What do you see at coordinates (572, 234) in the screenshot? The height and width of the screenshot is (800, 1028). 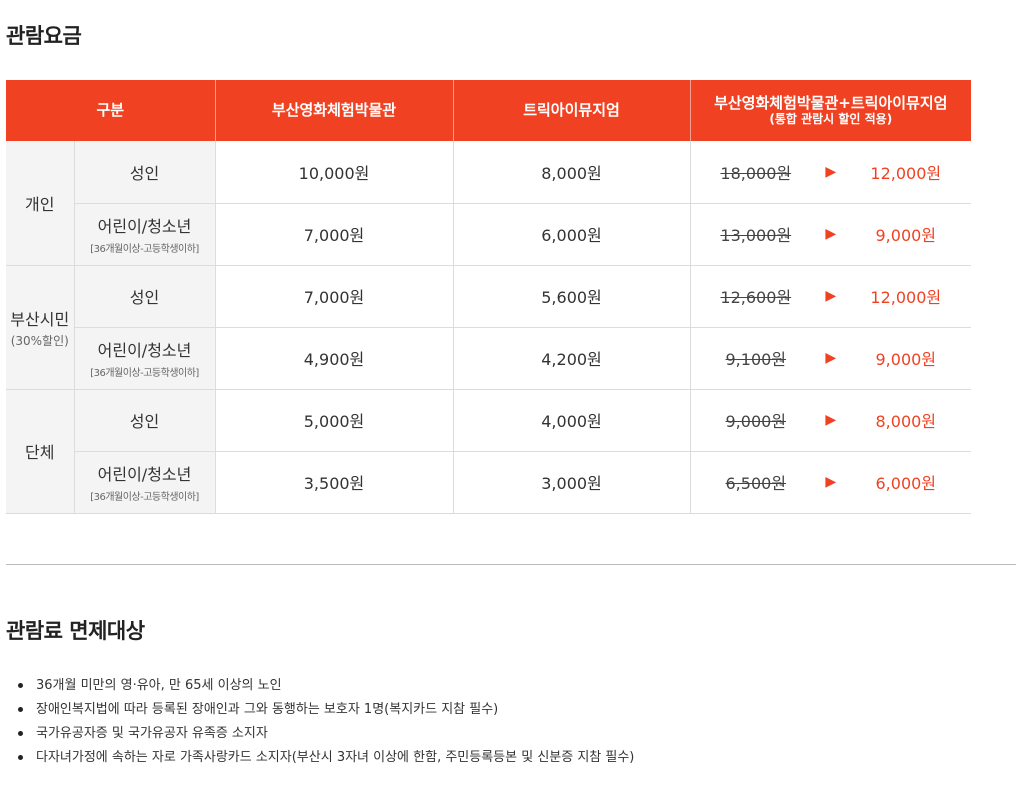 I see `price-trickeye: 6,000원` at bounding box center [572, 234].